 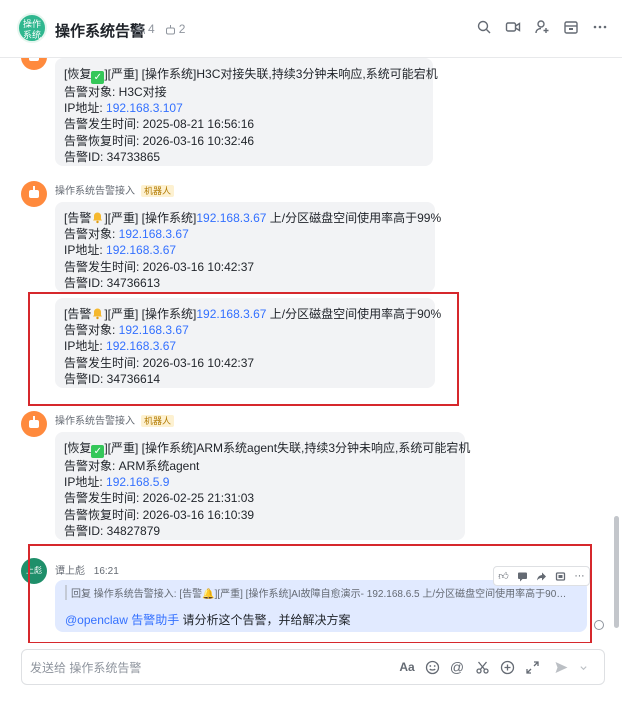 I want to click on ip-line: IP地址: 192.168.5.9, so click(x=117, y=482).